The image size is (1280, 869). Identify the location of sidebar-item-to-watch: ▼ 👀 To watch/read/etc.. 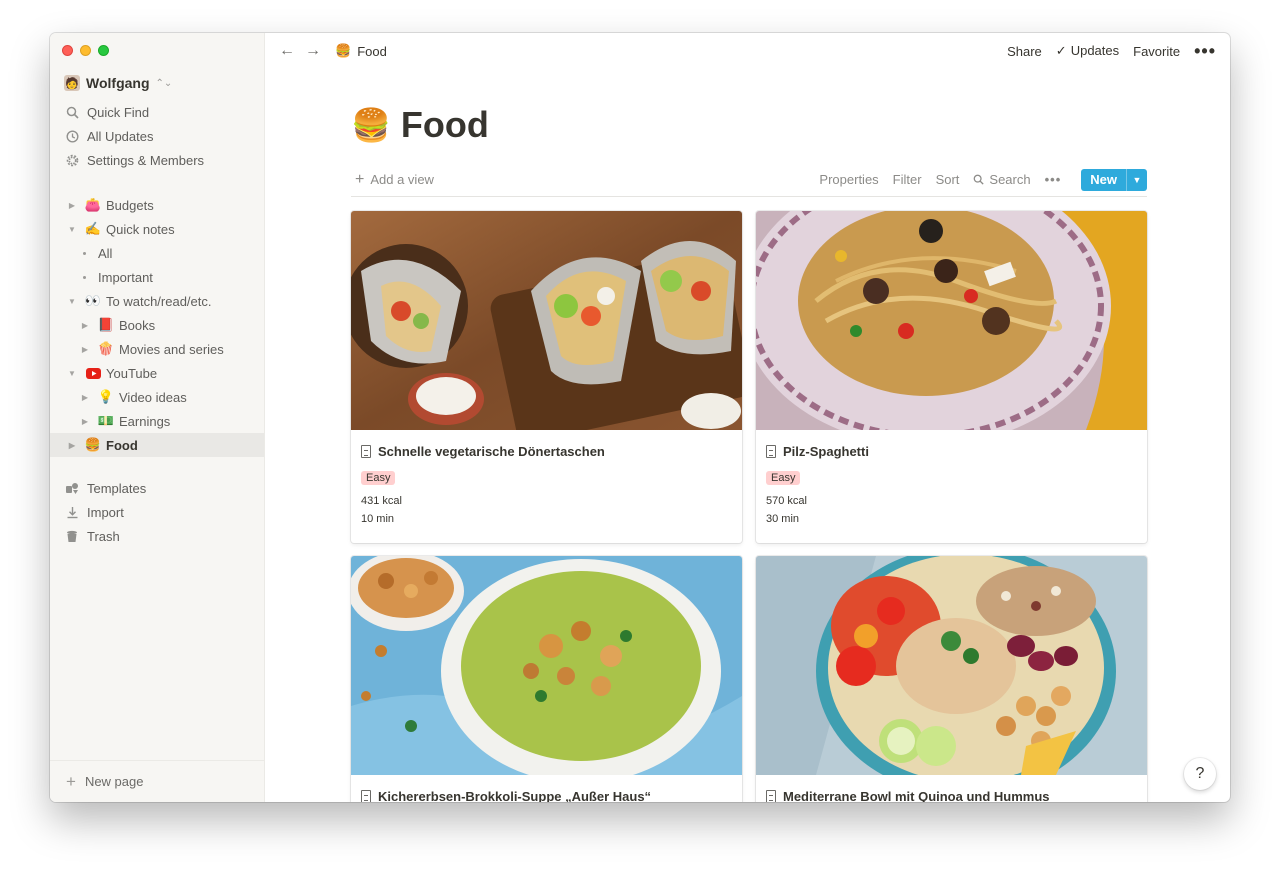
(157, 301).